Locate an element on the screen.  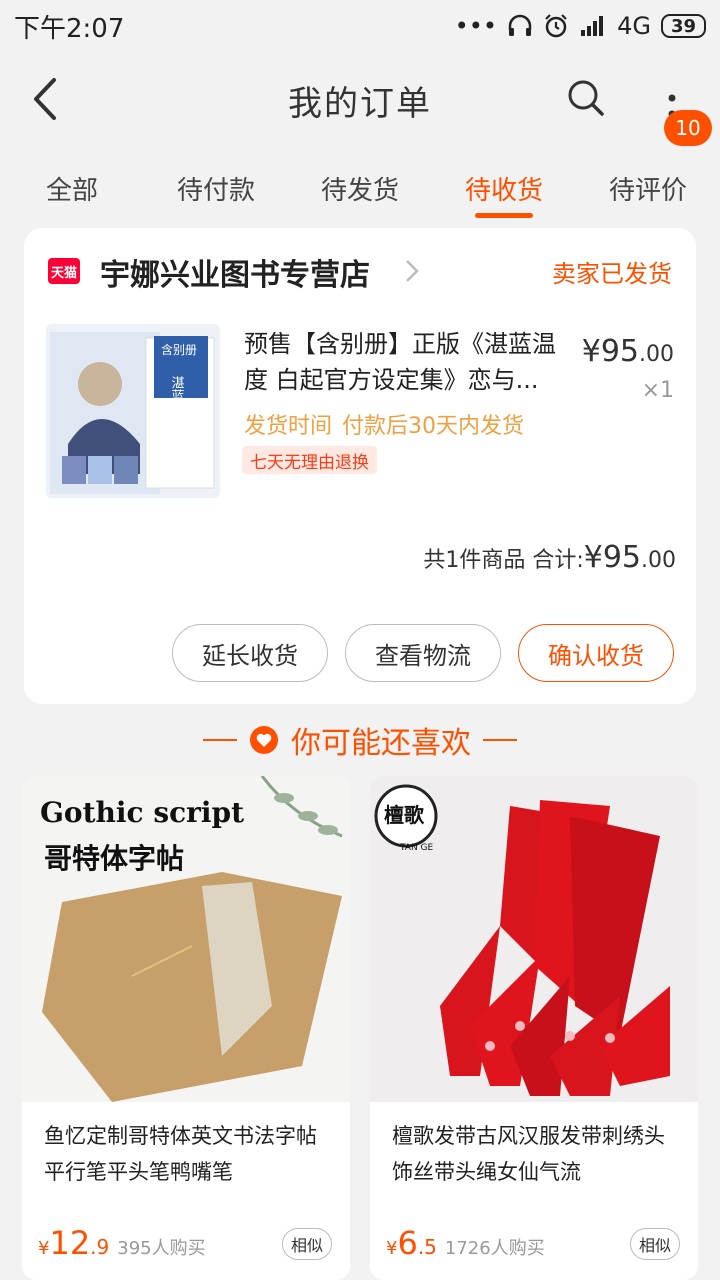
dots-icon: ••• is located at coordinates (476, 26).